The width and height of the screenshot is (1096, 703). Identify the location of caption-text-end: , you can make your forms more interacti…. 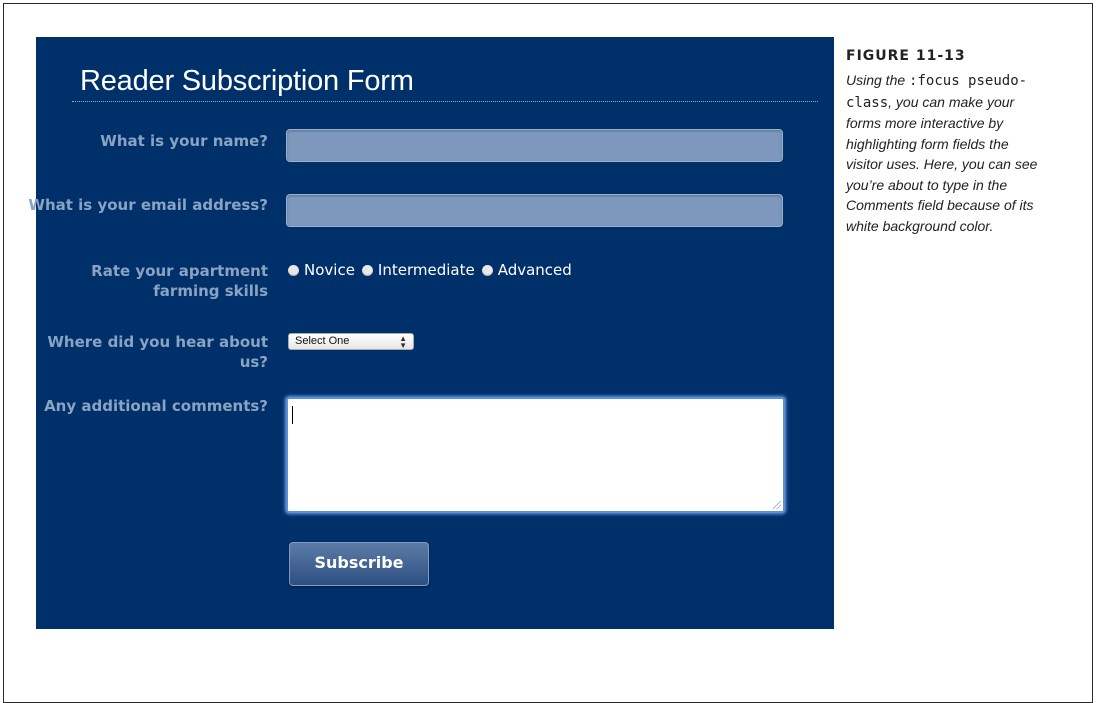
(942, 163).